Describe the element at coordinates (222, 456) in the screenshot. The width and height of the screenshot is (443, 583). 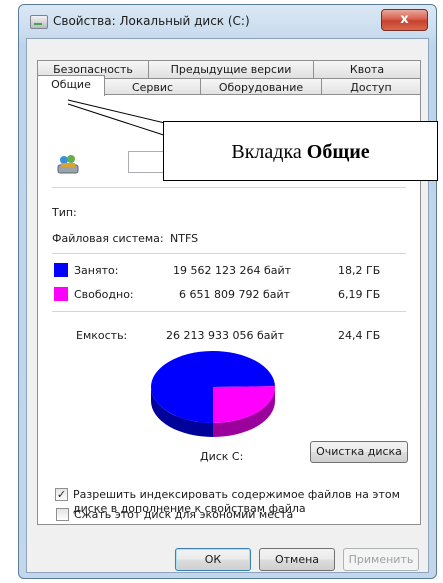
I see `chart-caption: Диск C:` at that location.